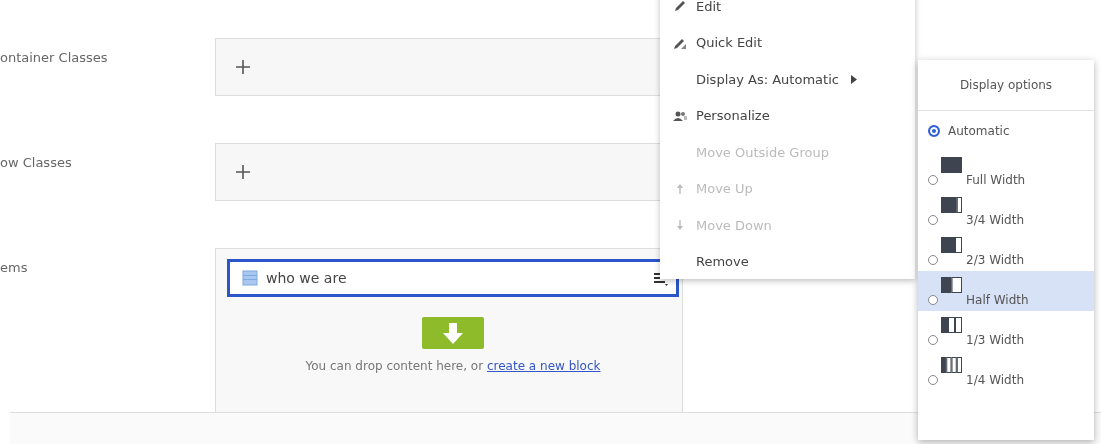  I want to click on menu-icon, so click(660, 278).